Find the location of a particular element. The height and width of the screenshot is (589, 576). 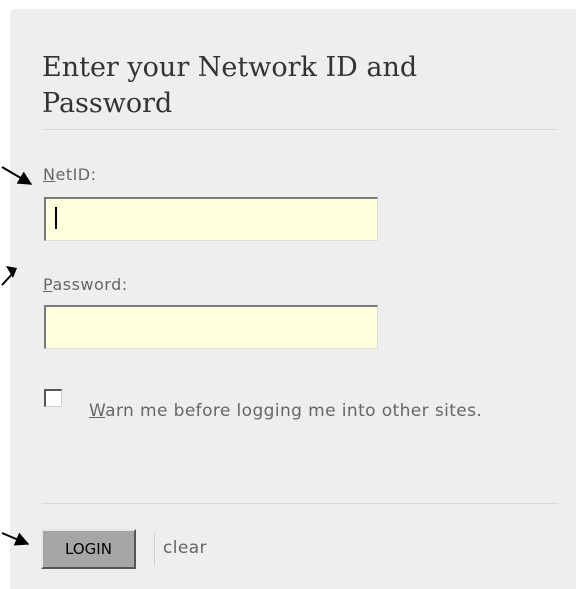

login-arrow-icon is located at coordinates (15, 539).